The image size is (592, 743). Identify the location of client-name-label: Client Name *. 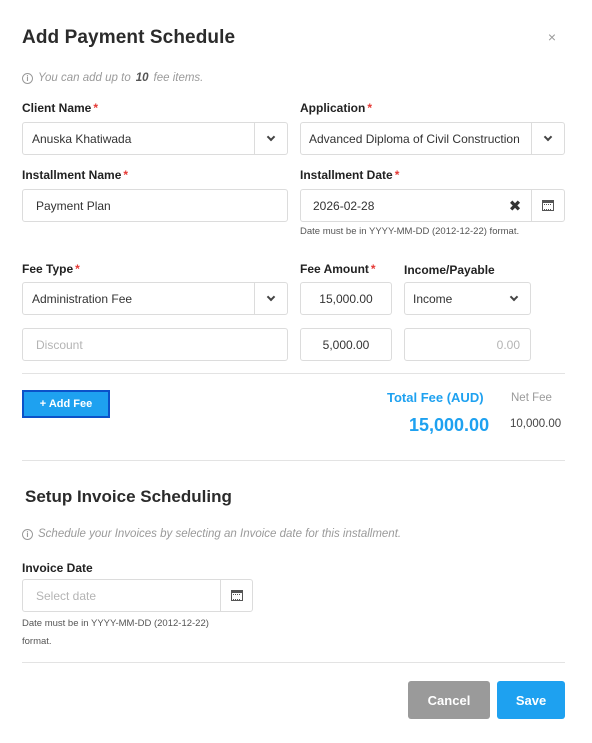
(60, 108).